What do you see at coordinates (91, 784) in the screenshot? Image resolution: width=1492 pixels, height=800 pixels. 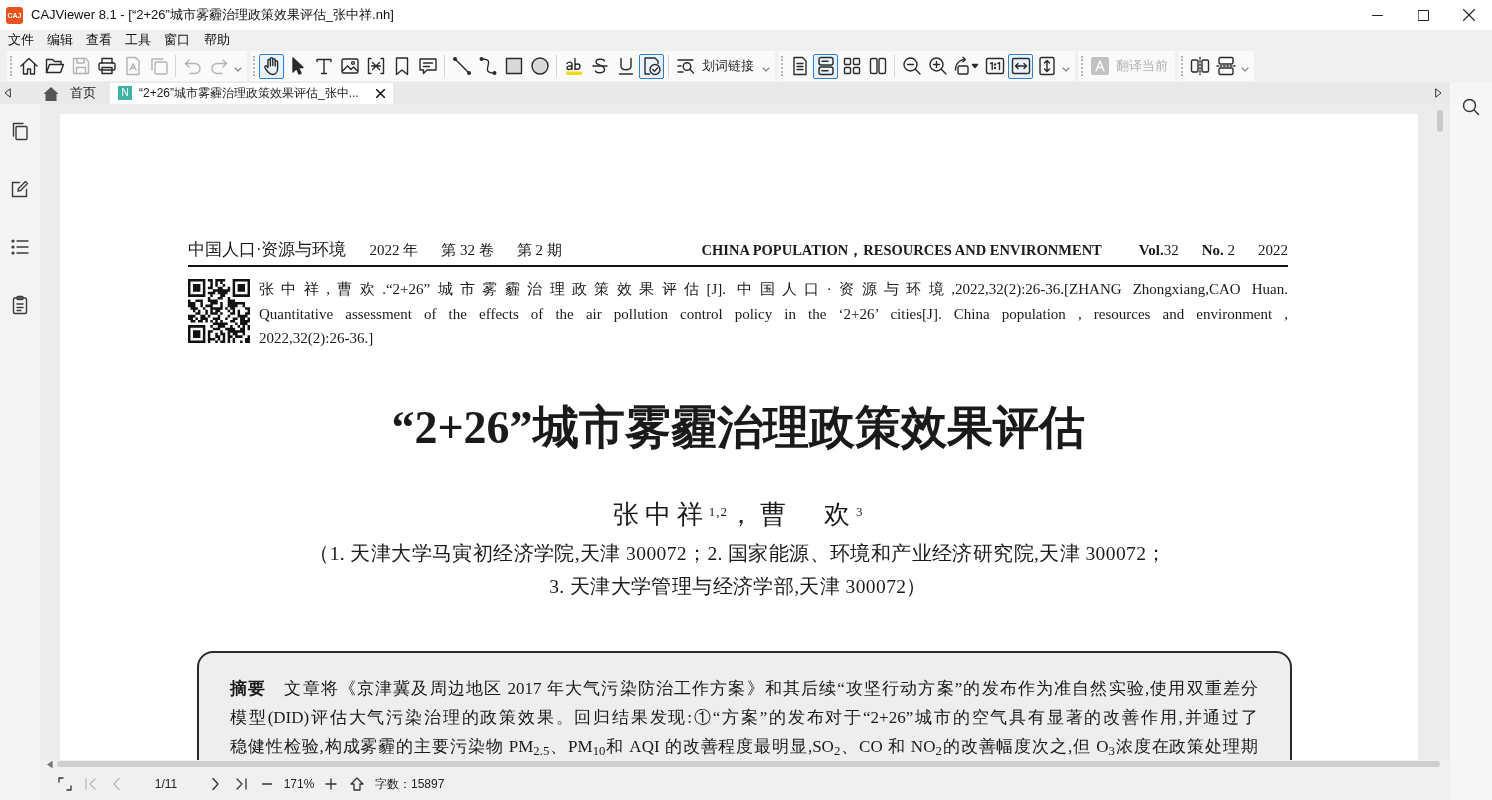 I see `first-page-icon` at bounding box center [91, 784].